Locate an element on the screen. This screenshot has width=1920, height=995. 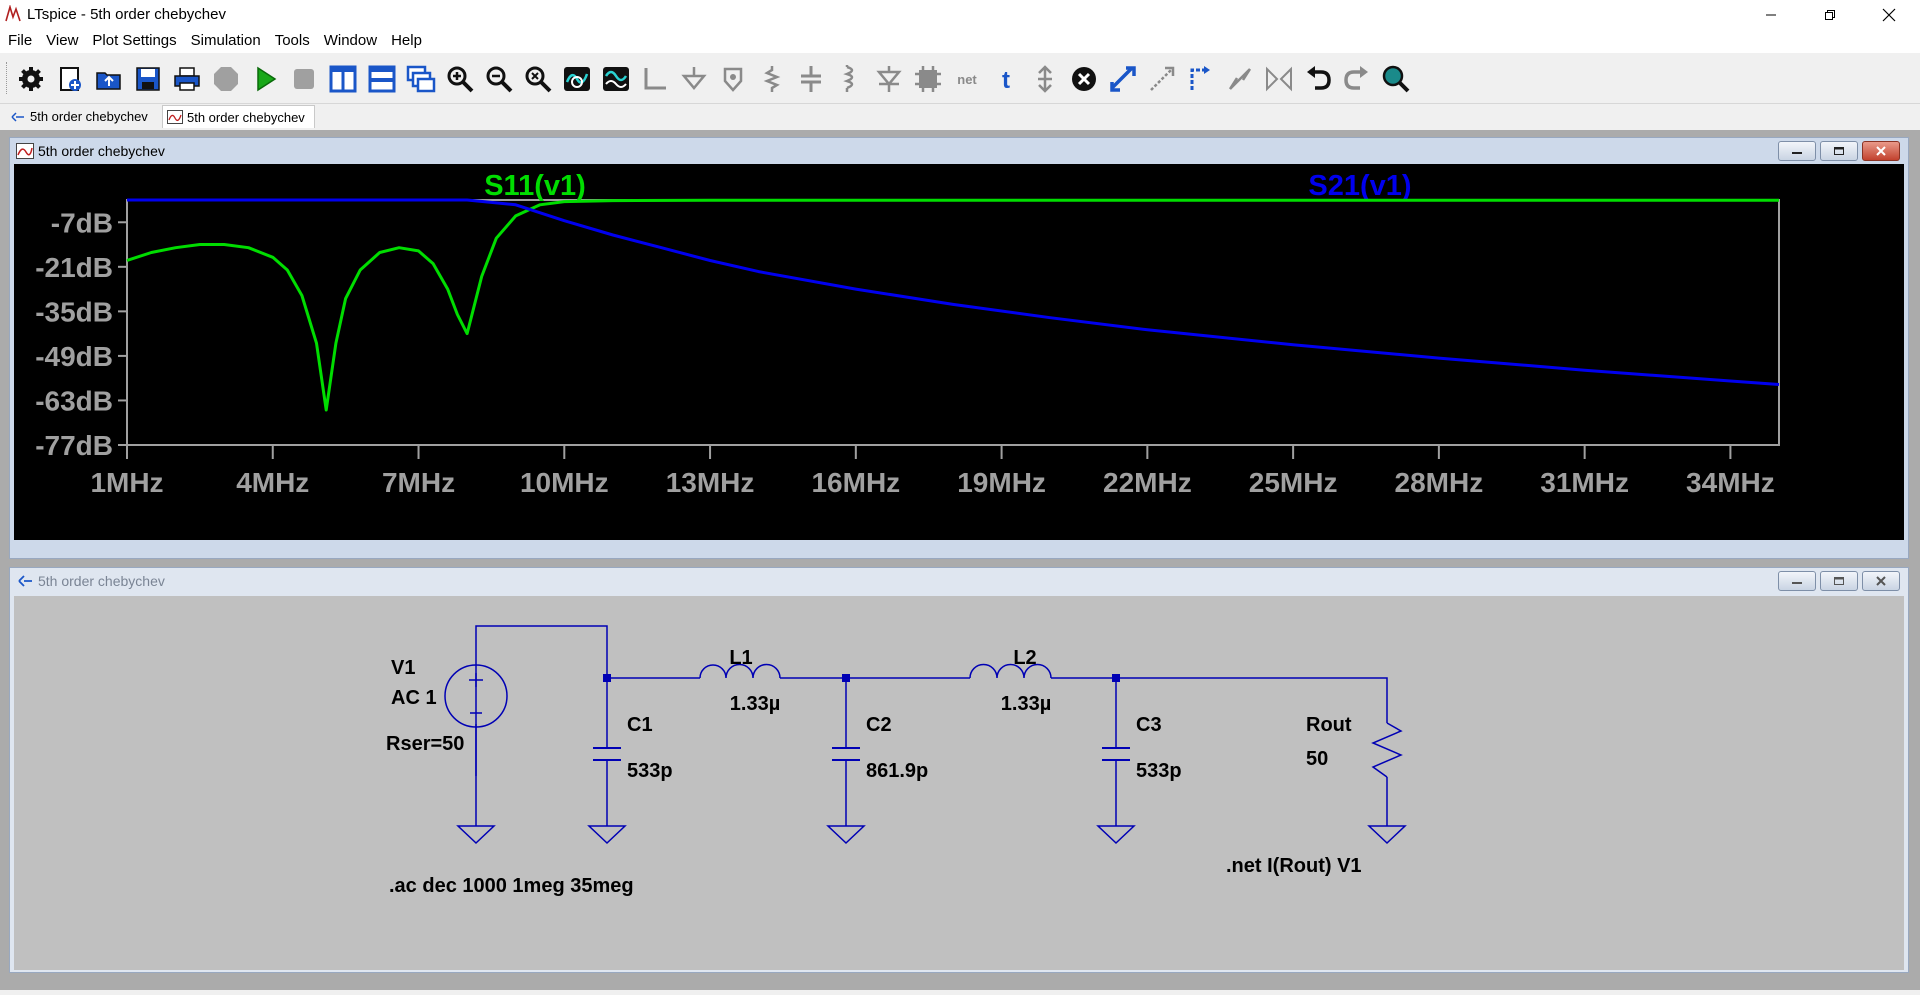
component-icon is located at coordinates (928, 79).